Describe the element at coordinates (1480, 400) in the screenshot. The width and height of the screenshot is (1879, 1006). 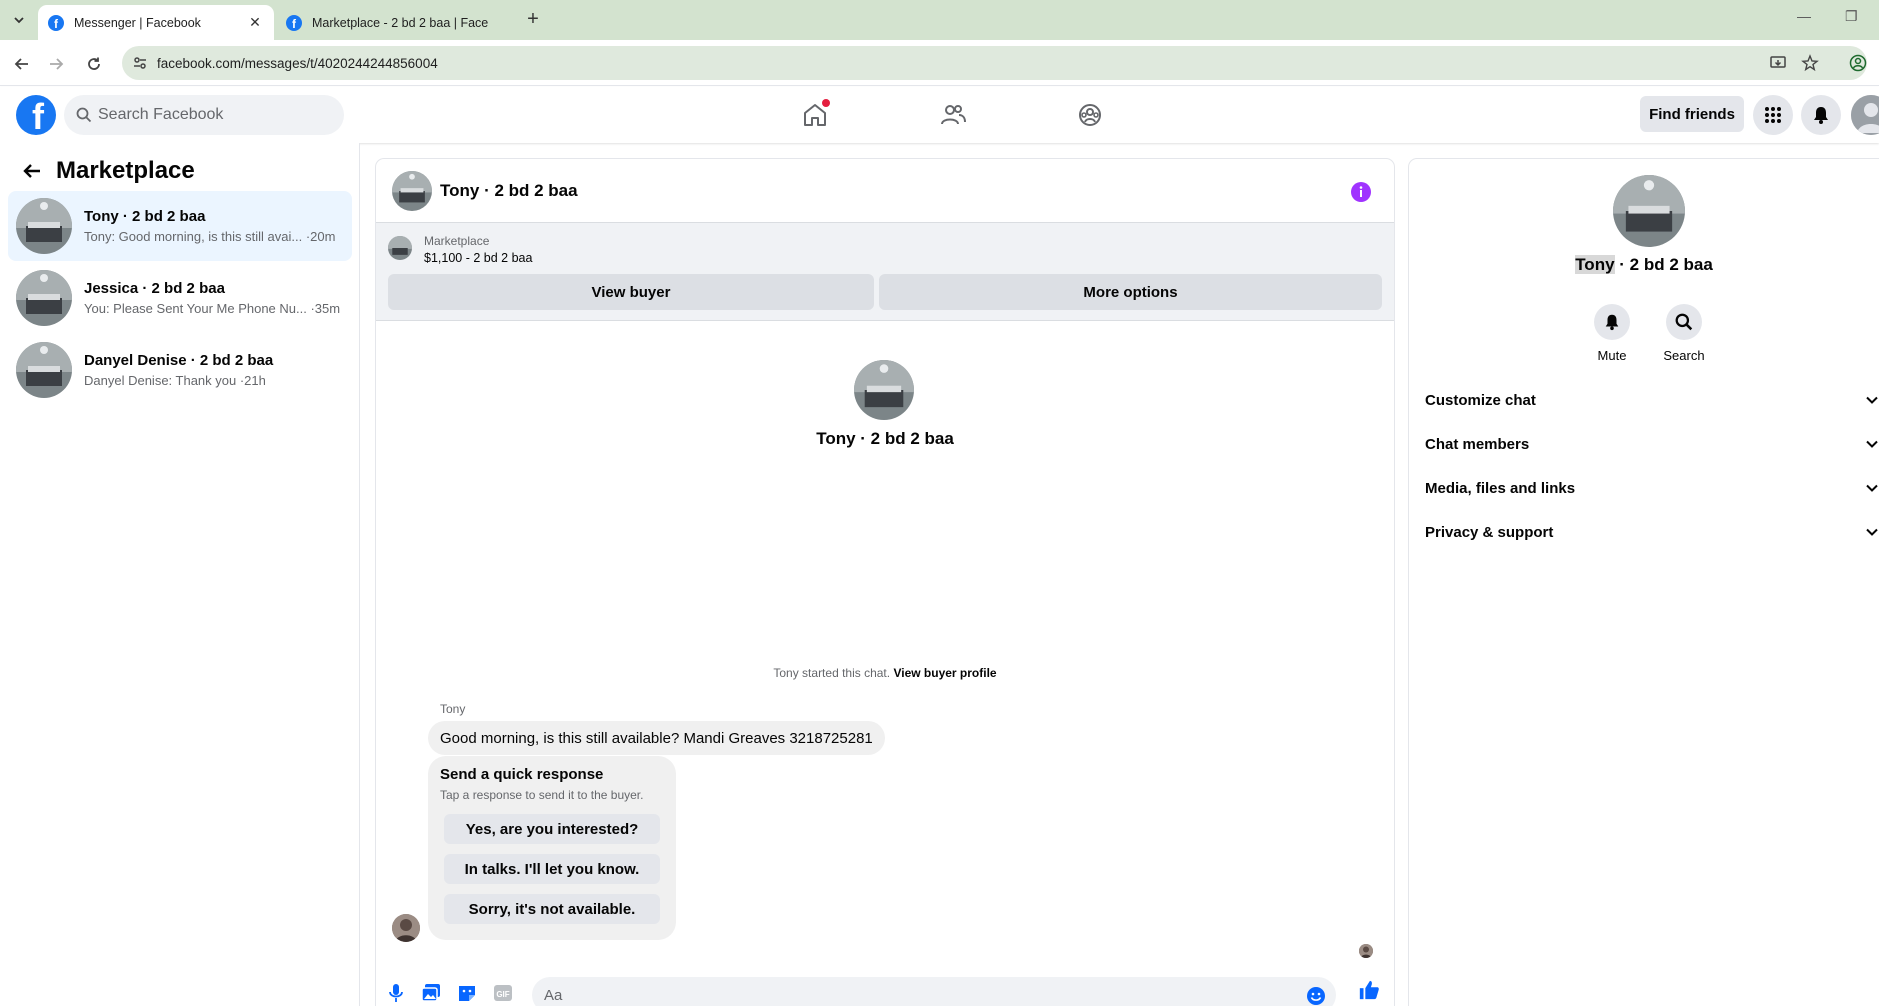
I see `section-title: Customize chat` at that location.